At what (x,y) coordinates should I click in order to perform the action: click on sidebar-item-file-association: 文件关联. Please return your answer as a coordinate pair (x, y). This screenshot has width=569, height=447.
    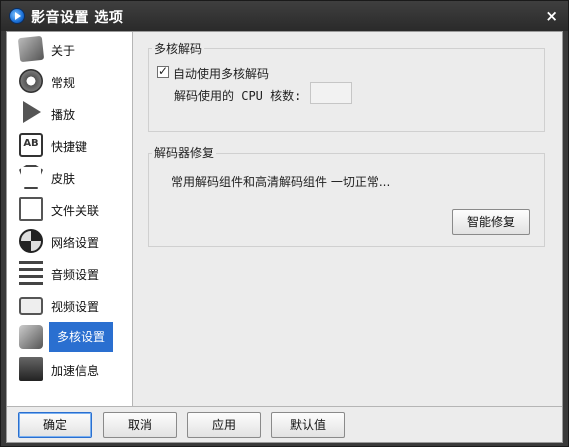
    Looking at the image, I should click on (73, 209).